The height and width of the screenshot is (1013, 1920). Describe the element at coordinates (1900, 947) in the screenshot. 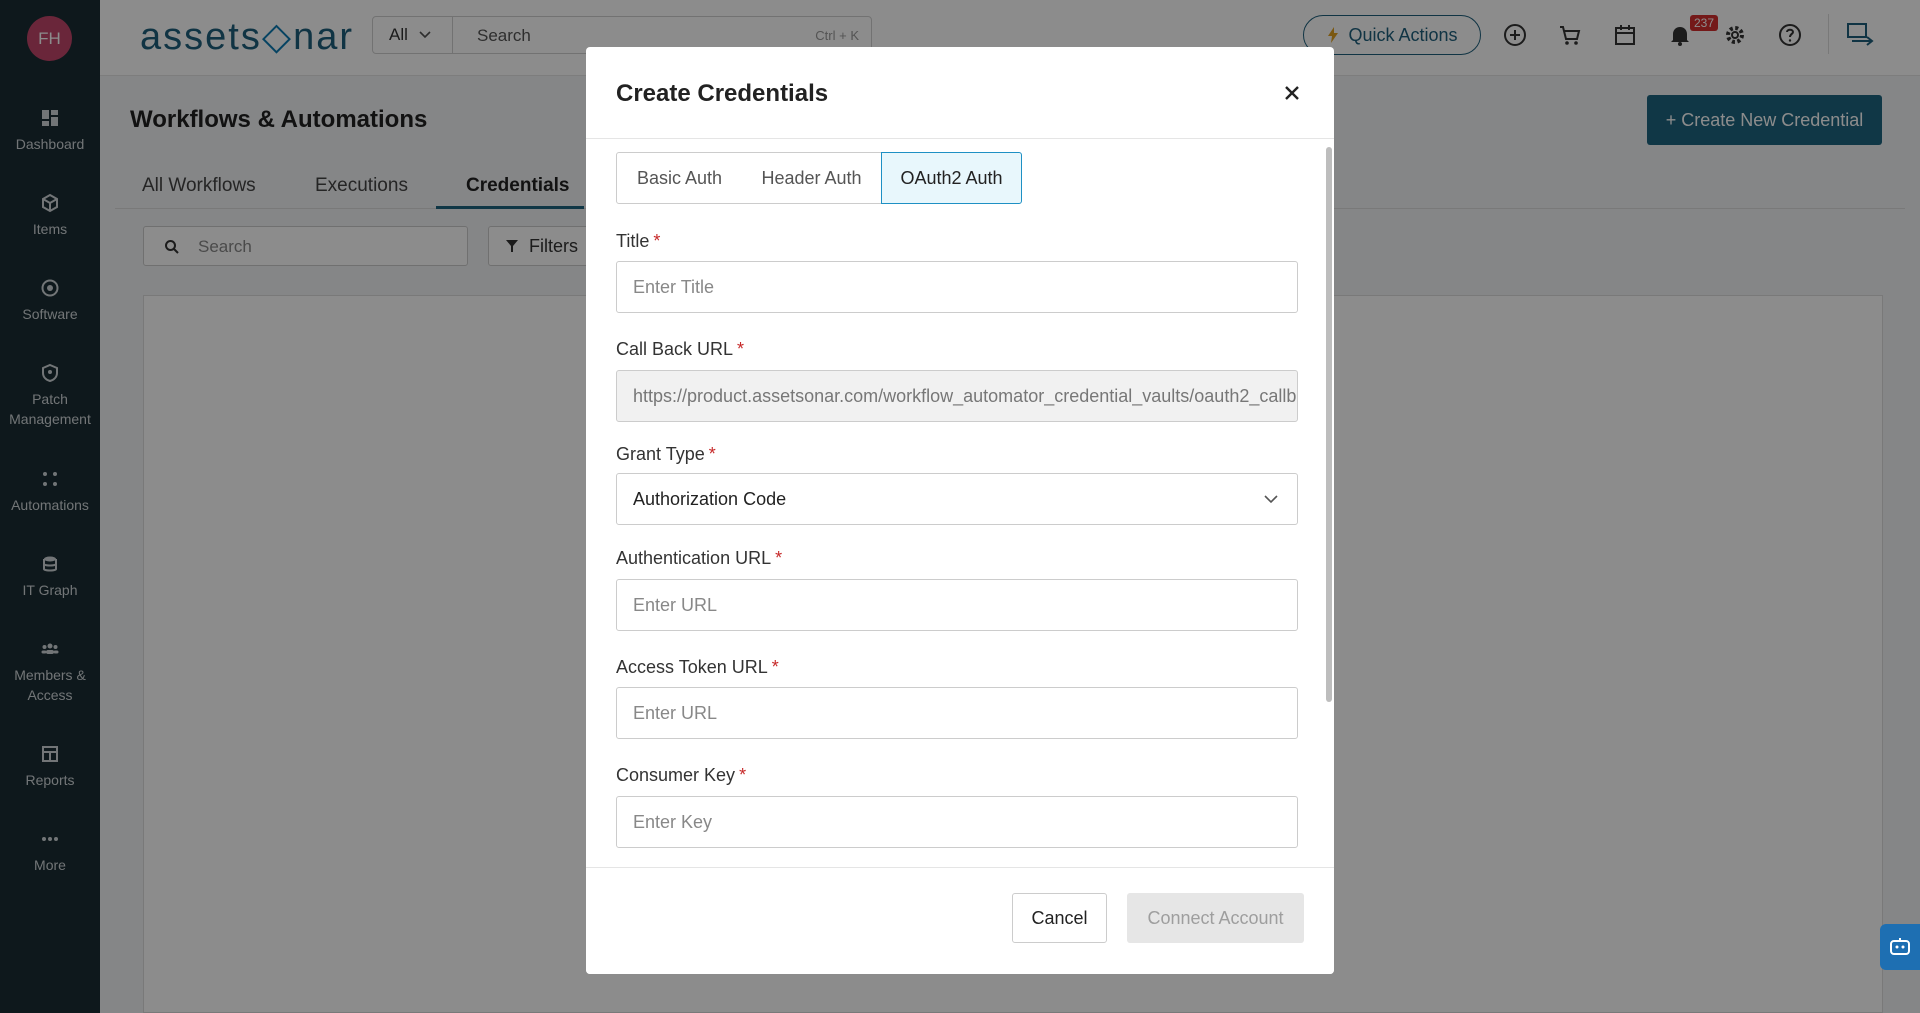

I see `chat-bot-icon` at that location.